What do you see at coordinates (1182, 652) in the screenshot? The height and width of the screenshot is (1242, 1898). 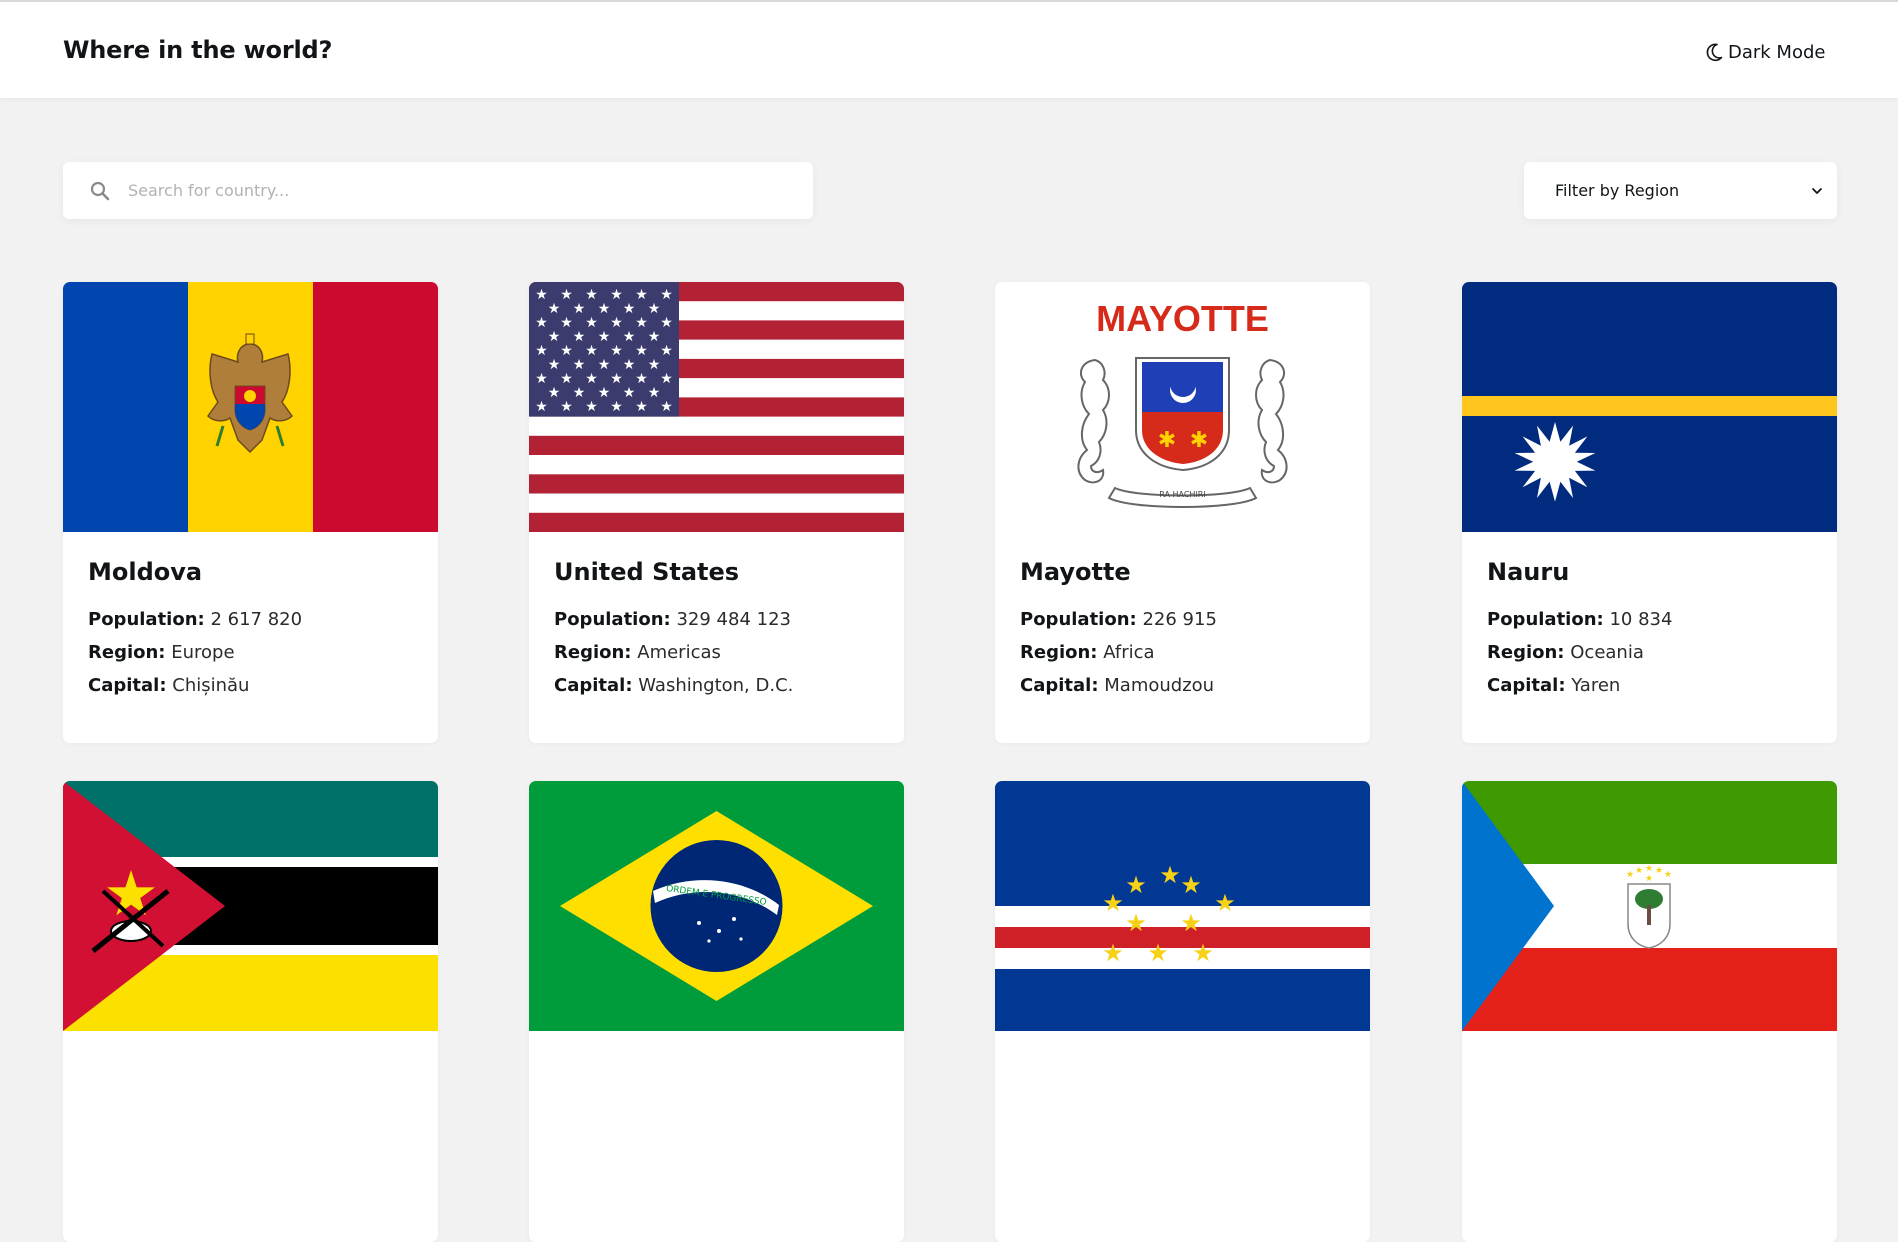 I see `region-row: Region: Africa` at bounding box center [1182, 652].